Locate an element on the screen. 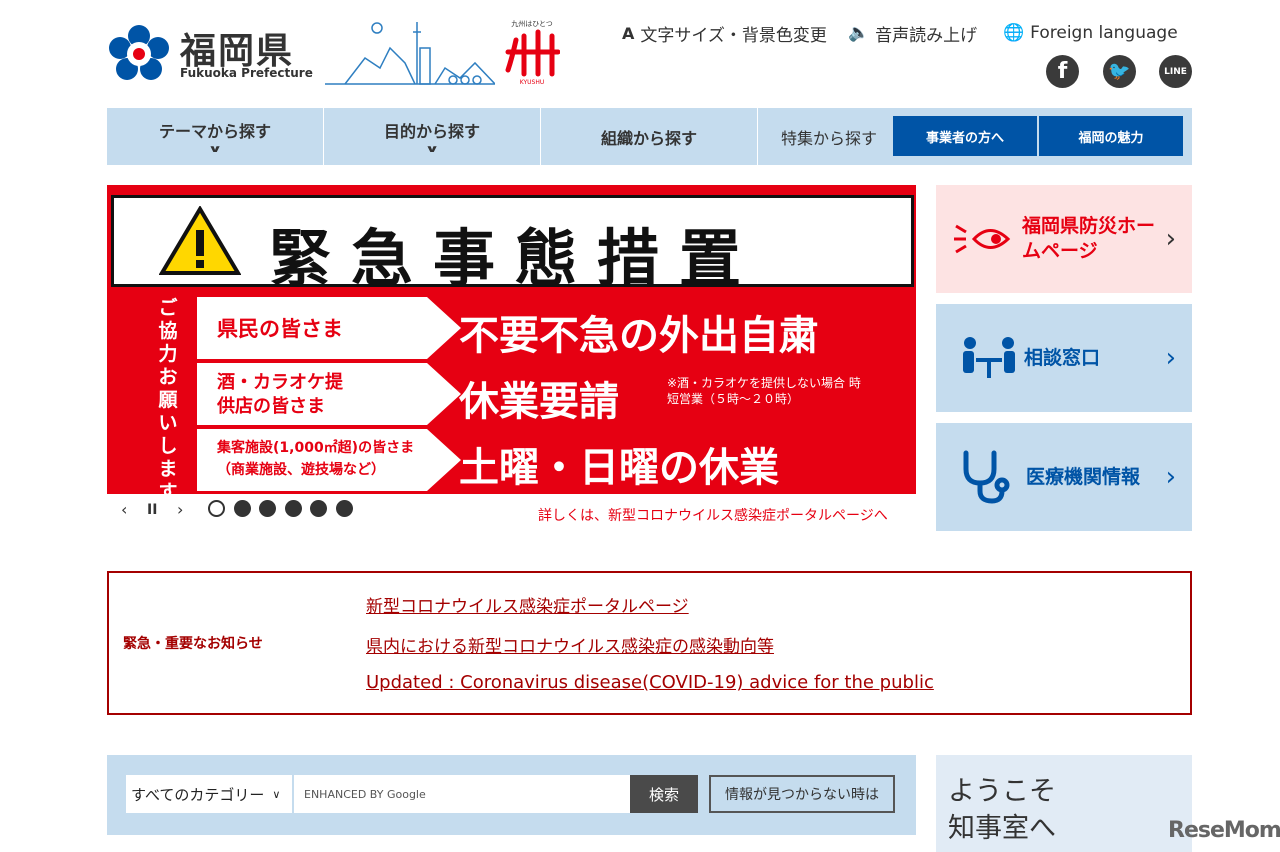 The width and height of the screenshot is (1280, 852). skyline-illustration is located at coordinates (410, 53).